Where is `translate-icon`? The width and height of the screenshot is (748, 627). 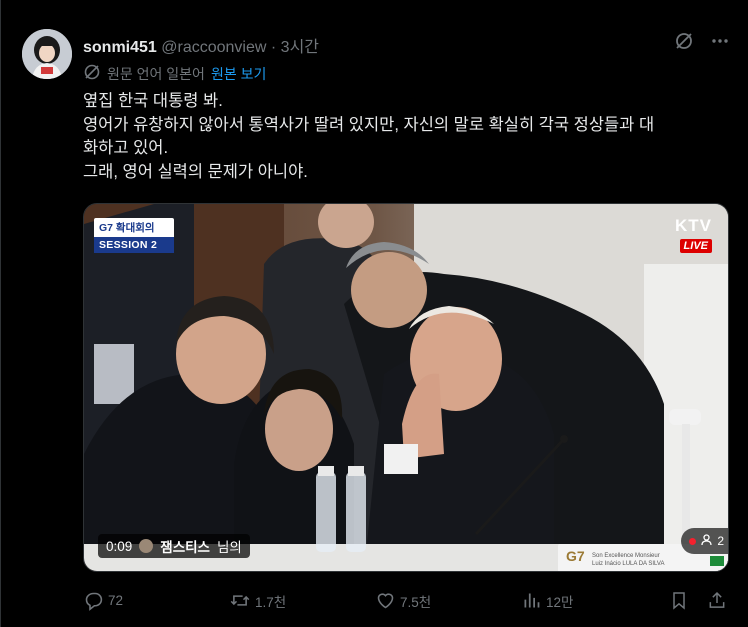 translate-icon is located at coordinates (92, 73).